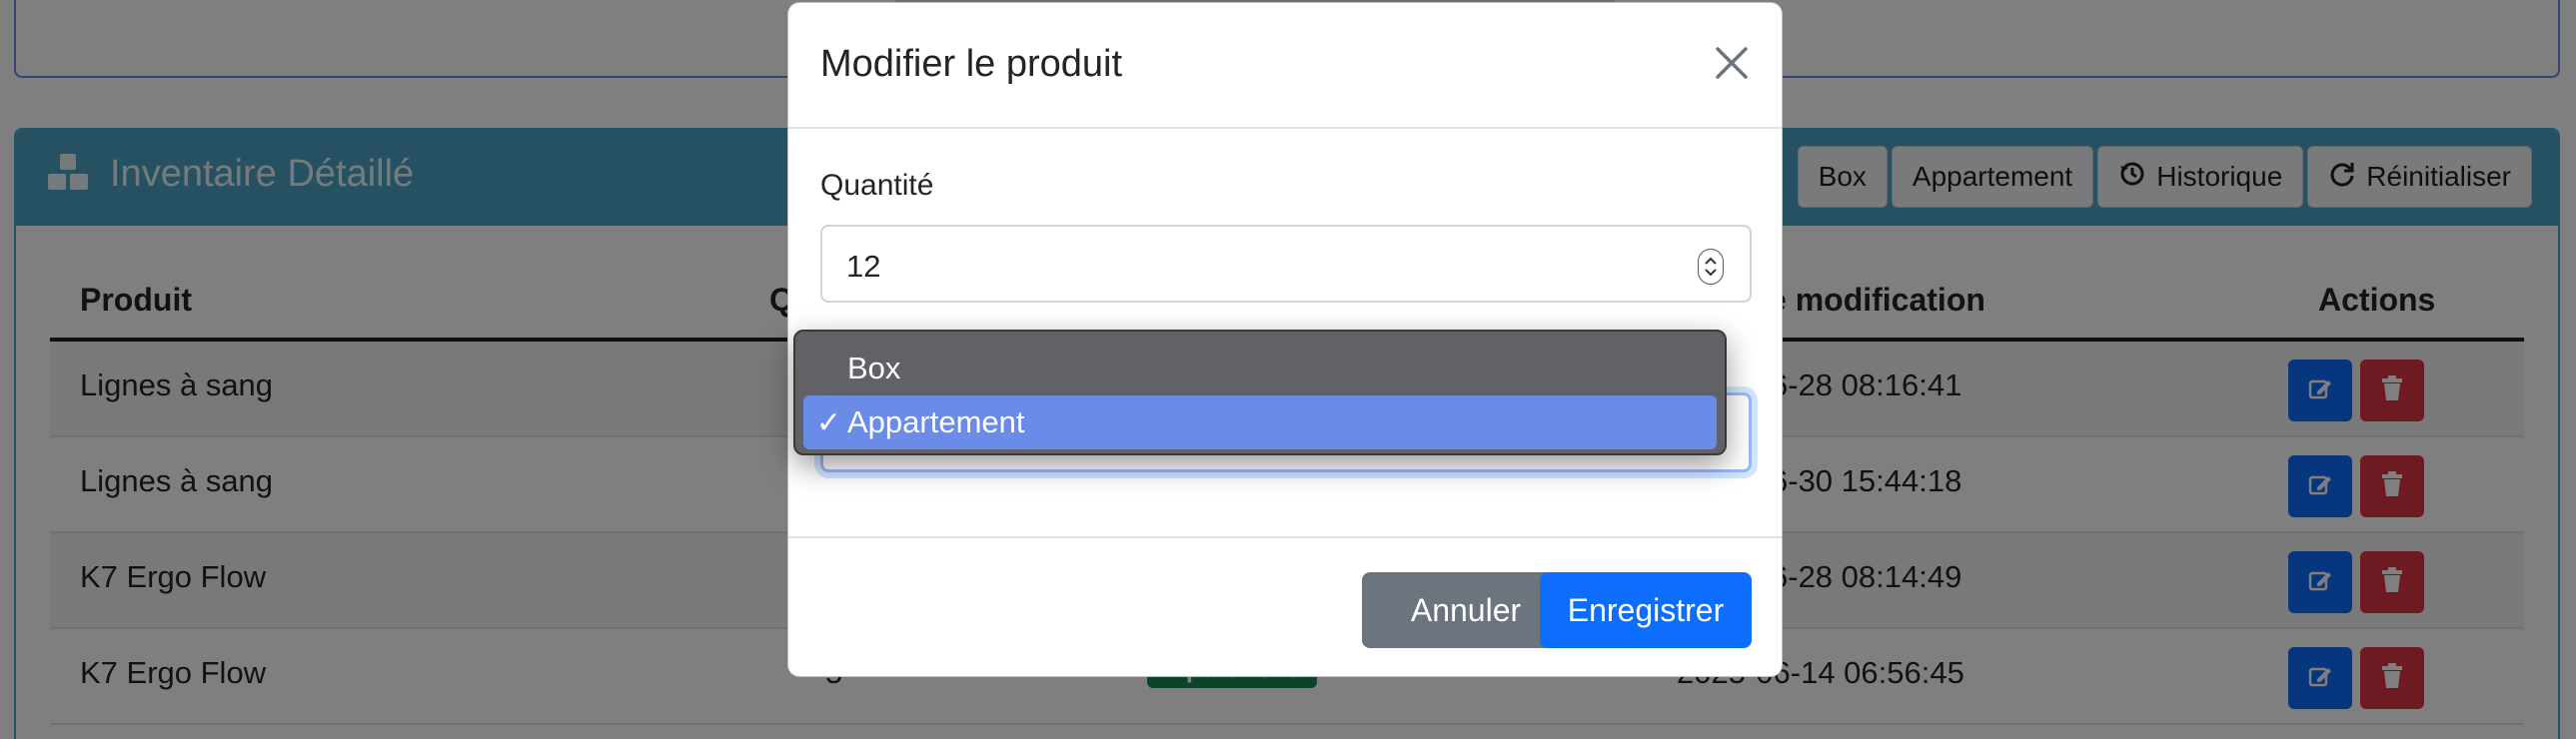 The height and width of the screenshot is (739, 2576). Describe the element at coordinates (936, 421) in the screenshot. I see `dropdown-option-label: Appartement` at that location.